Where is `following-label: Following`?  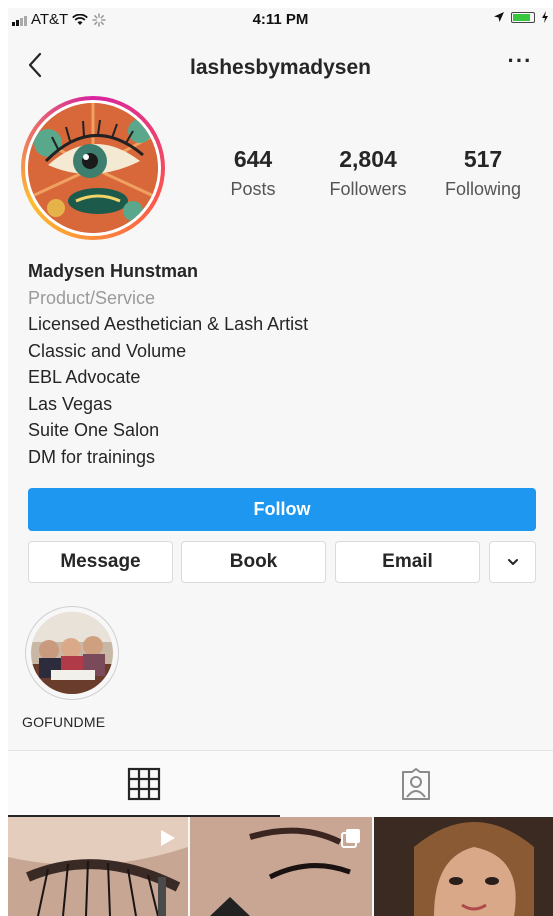
following-label: Following is located at coordinates (483, 189).